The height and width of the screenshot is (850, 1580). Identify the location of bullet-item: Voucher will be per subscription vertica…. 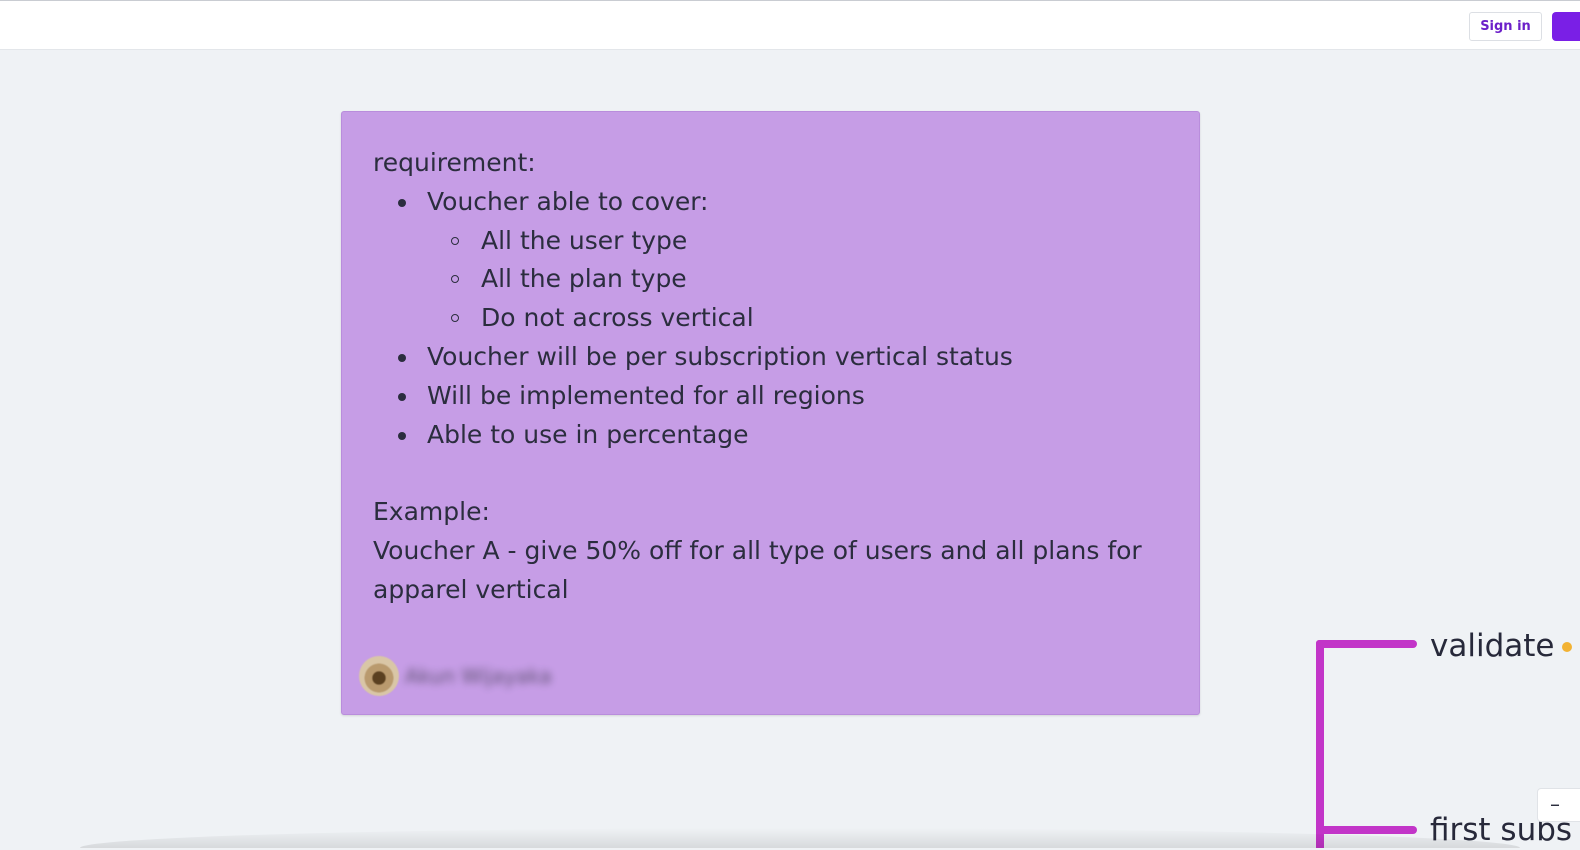
(773, 357).